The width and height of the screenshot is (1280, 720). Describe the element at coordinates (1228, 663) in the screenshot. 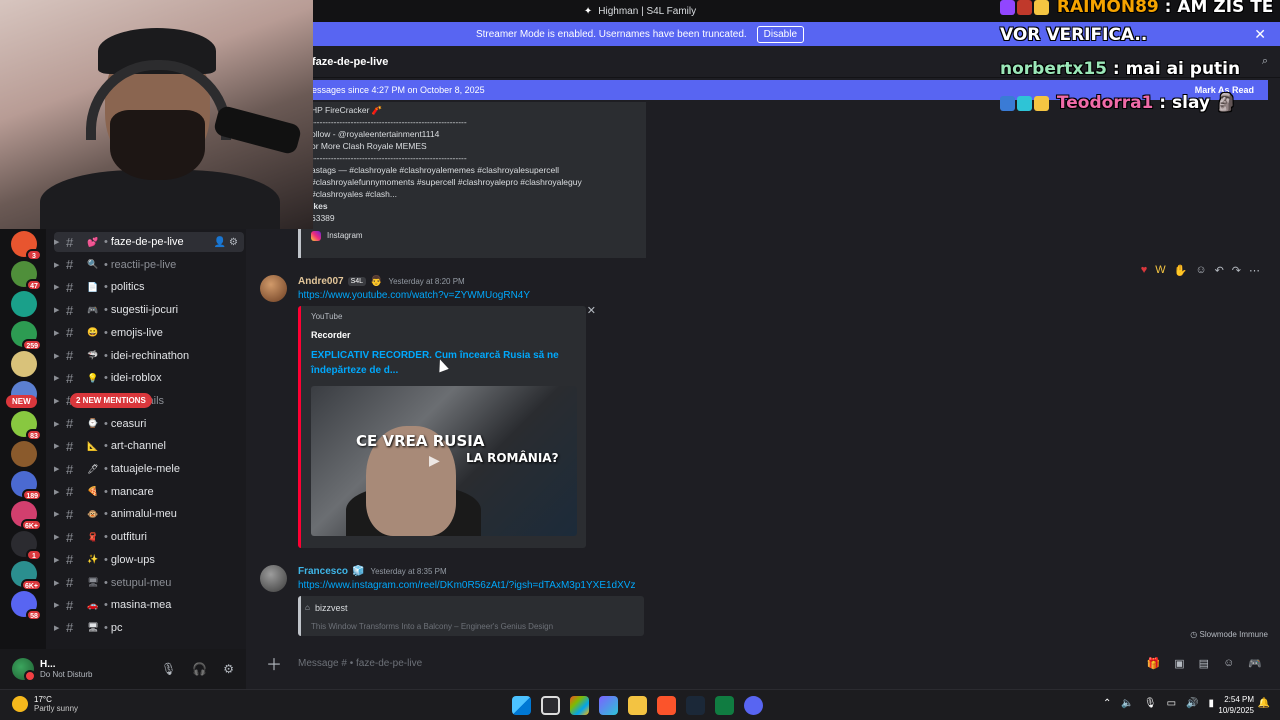

I see `emoji-icon: ☺` at that location.